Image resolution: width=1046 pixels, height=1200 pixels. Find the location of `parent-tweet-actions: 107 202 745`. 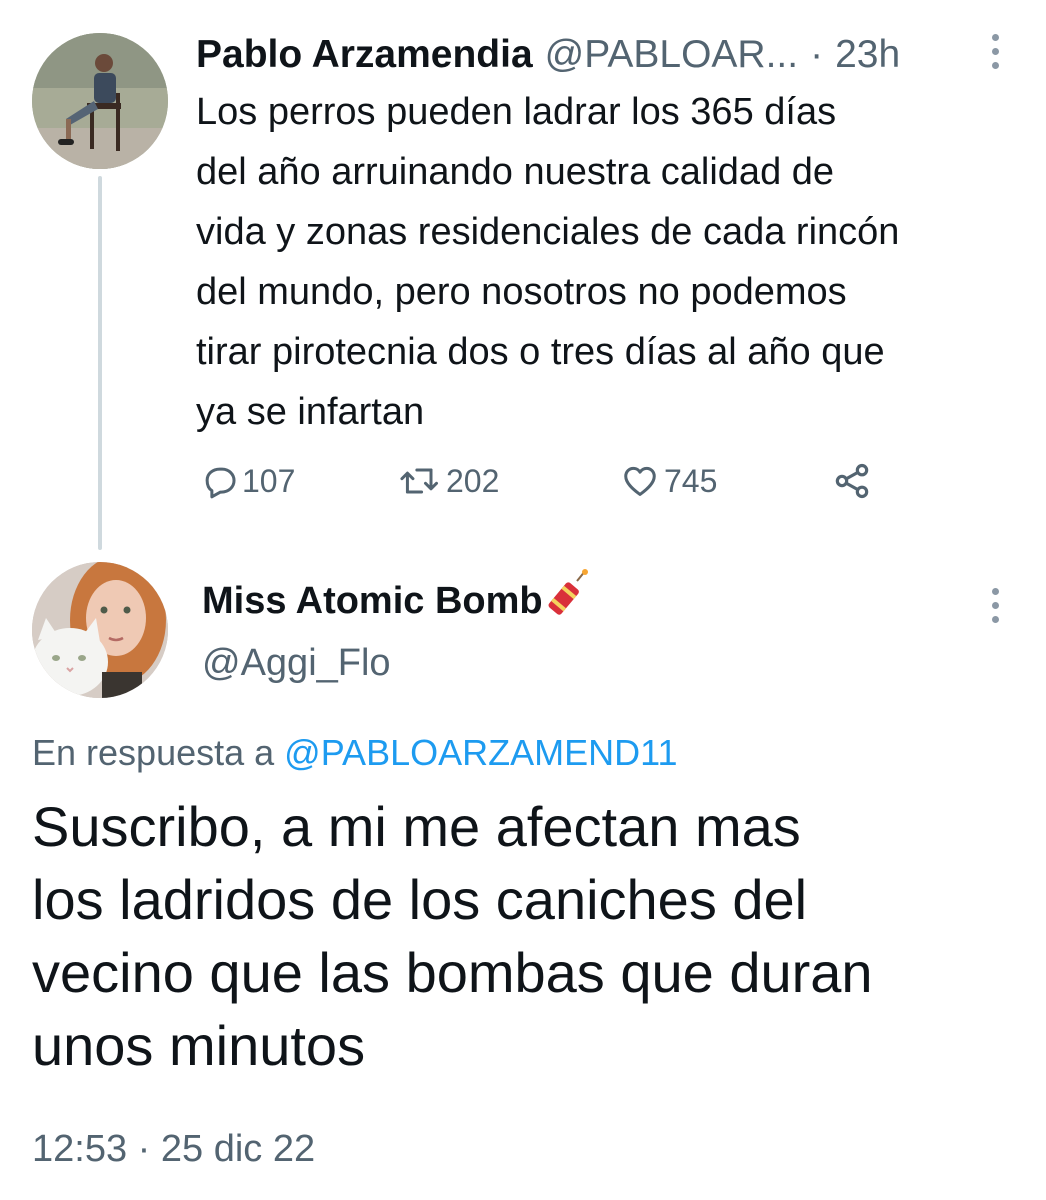

parent-tweet-actions: 107 202 745 is located at coordinates (550, 481).